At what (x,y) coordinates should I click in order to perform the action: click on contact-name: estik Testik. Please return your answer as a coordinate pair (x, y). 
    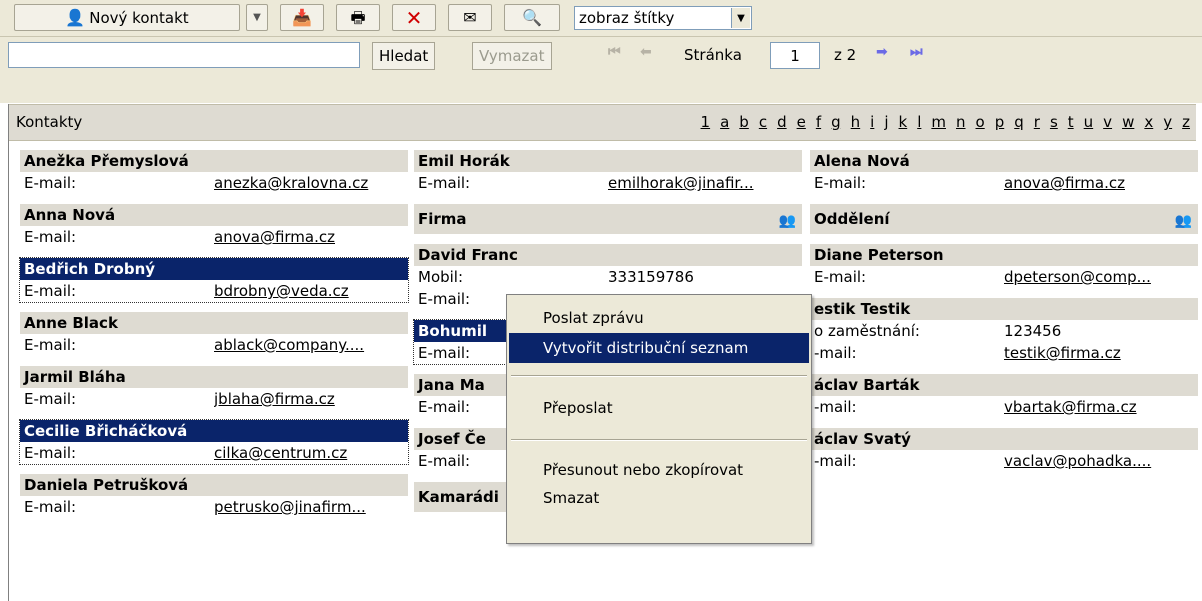
    Looking at the image, I should click on (1004, 309).